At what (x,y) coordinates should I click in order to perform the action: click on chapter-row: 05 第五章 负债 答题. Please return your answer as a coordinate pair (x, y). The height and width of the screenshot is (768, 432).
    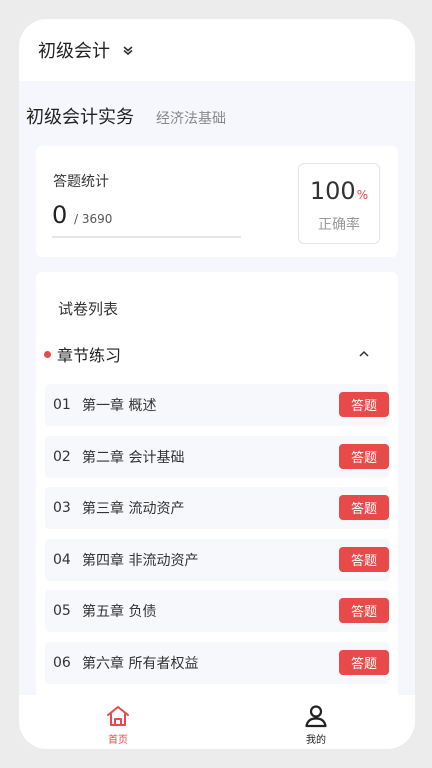
    Looking at the image, I should click on (217, 611).